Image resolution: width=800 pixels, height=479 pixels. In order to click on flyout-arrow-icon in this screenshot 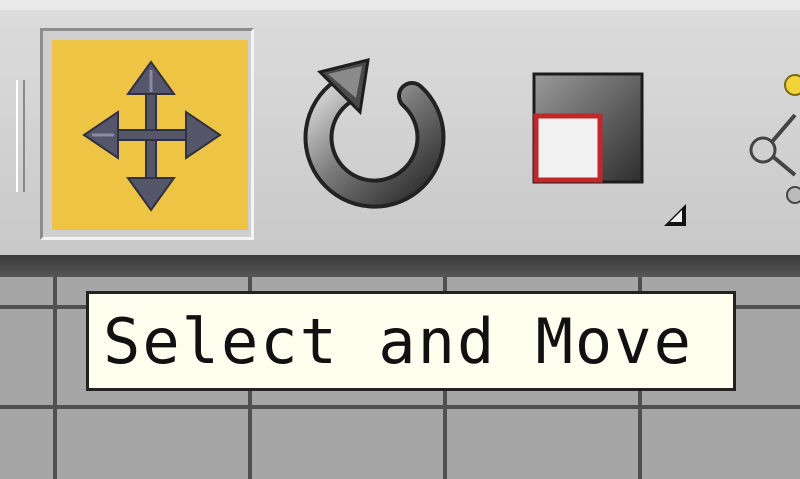, I will do `click(675, 215)`.